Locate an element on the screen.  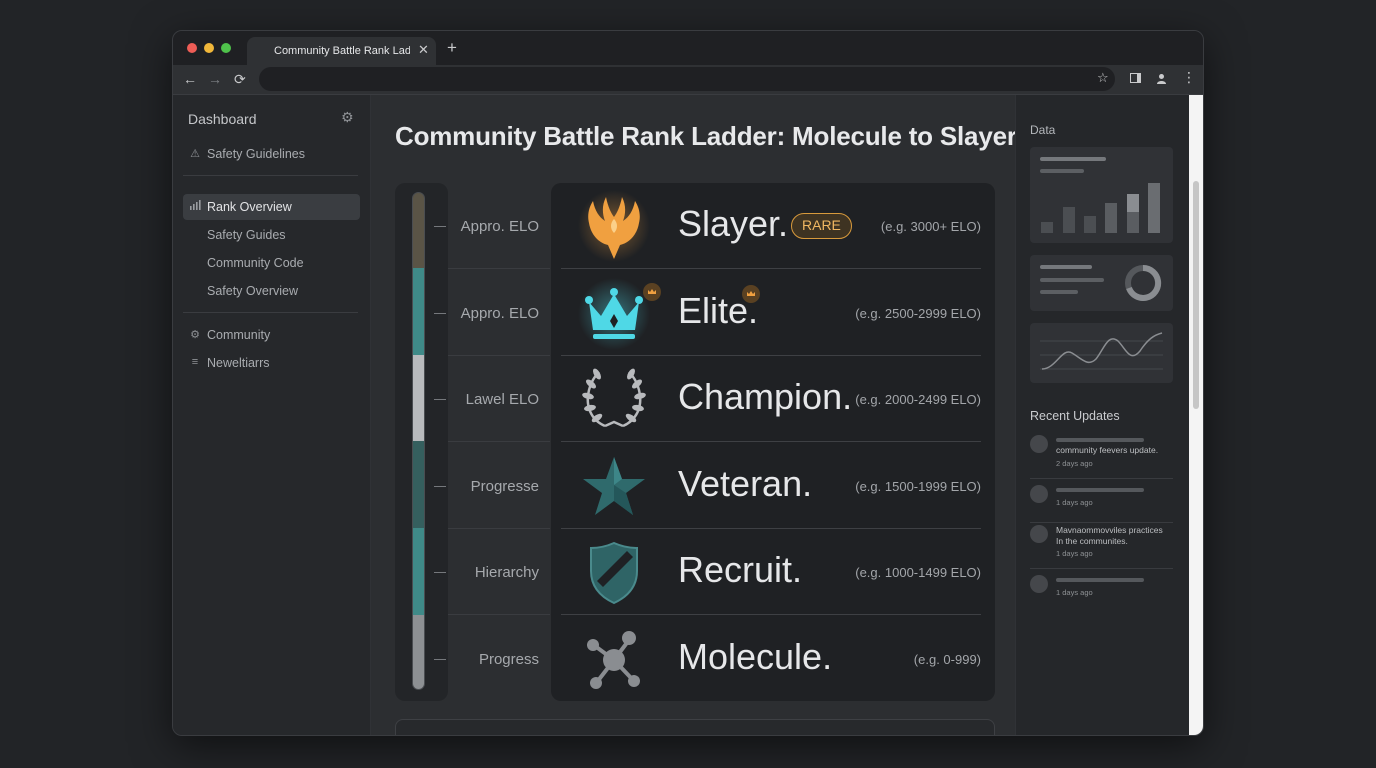
update-time: 1 days ago is located at coordinates (1074, 553).